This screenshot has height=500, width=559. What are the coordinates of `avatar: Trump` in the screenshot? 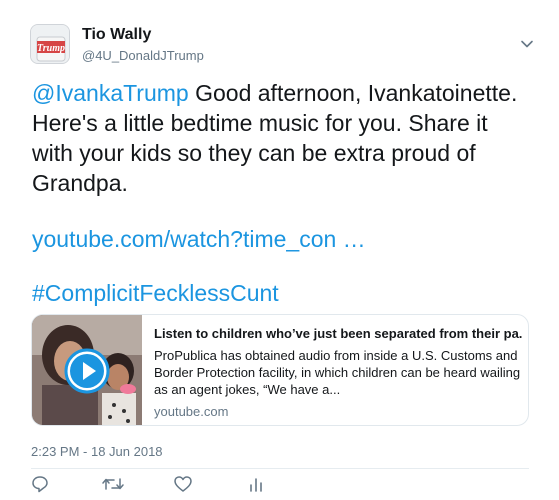 It's located at (50, 44).